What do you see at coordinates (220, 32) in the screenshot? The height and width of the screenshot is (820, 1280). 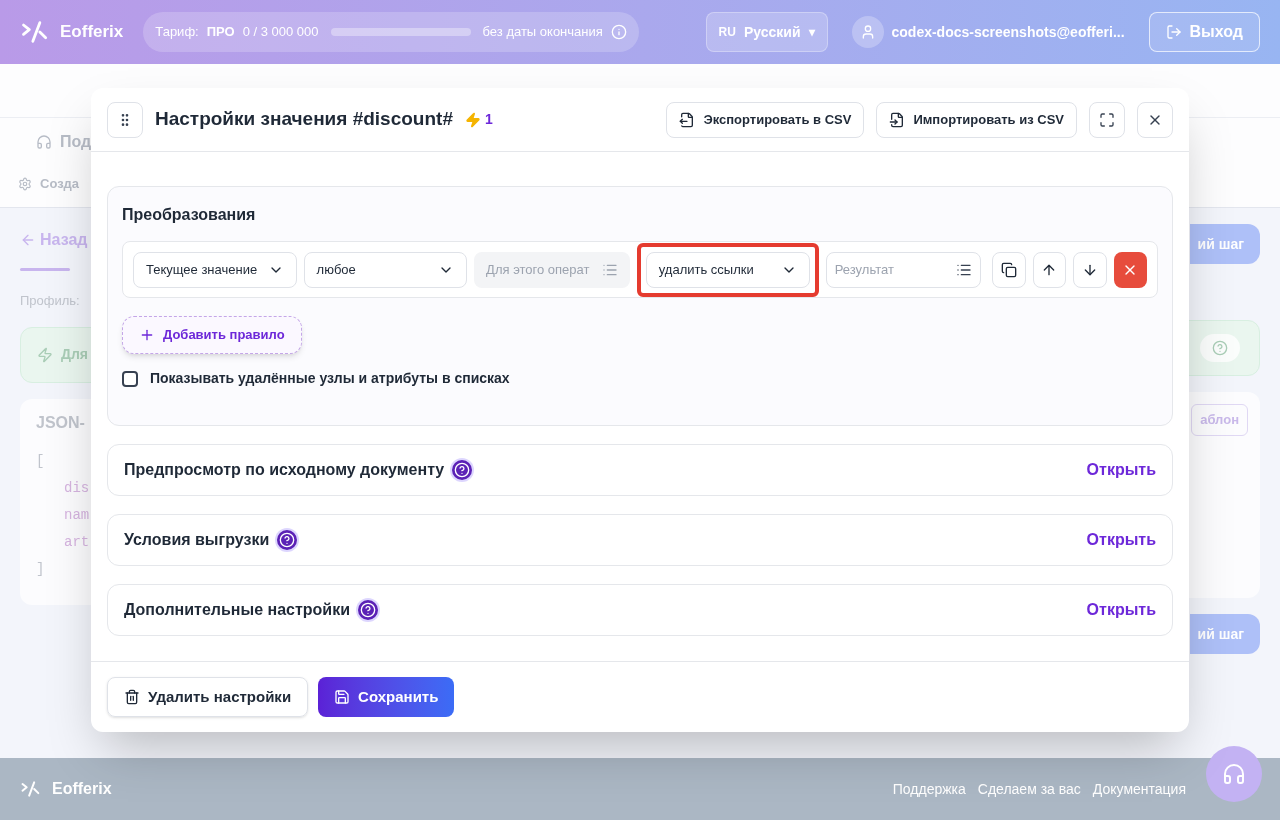 I see `tariff-plan: ПРО` at bounding box center [220, 32].